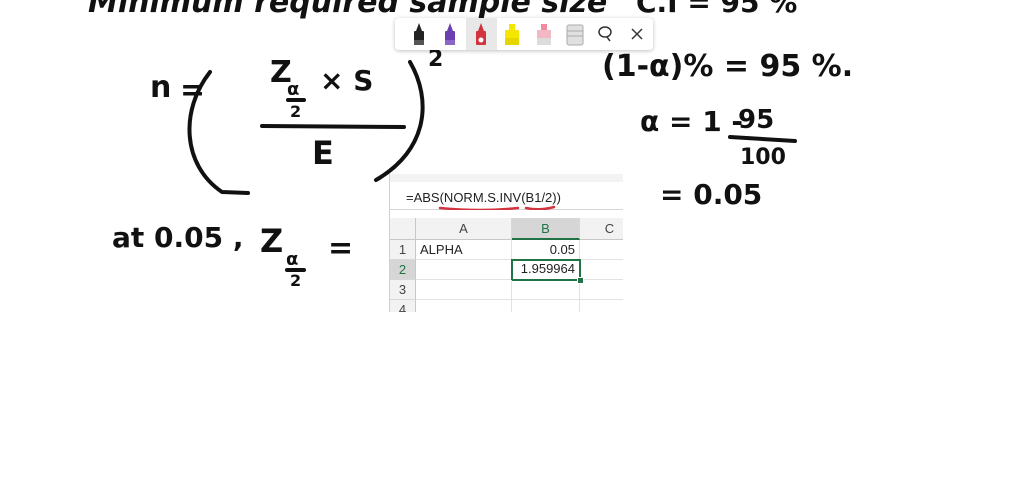  I want to click on lasso-tool, so click(606, 34).